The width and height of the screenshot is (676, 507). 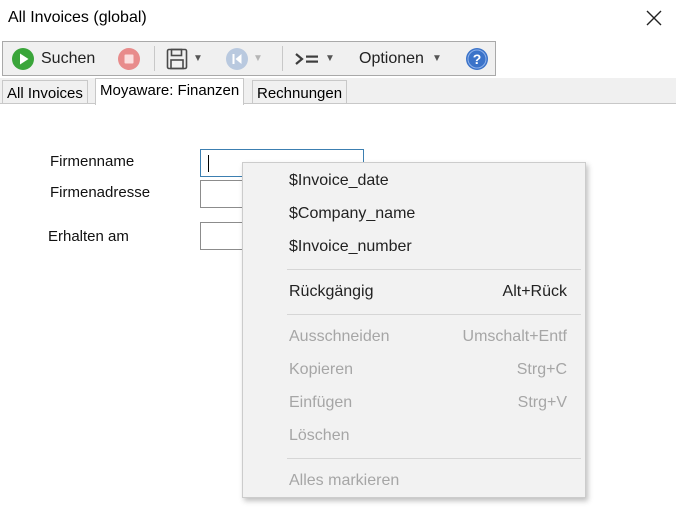 I want to click on tab-rechnungen: Rechnungen, so click(x=300, y=92).